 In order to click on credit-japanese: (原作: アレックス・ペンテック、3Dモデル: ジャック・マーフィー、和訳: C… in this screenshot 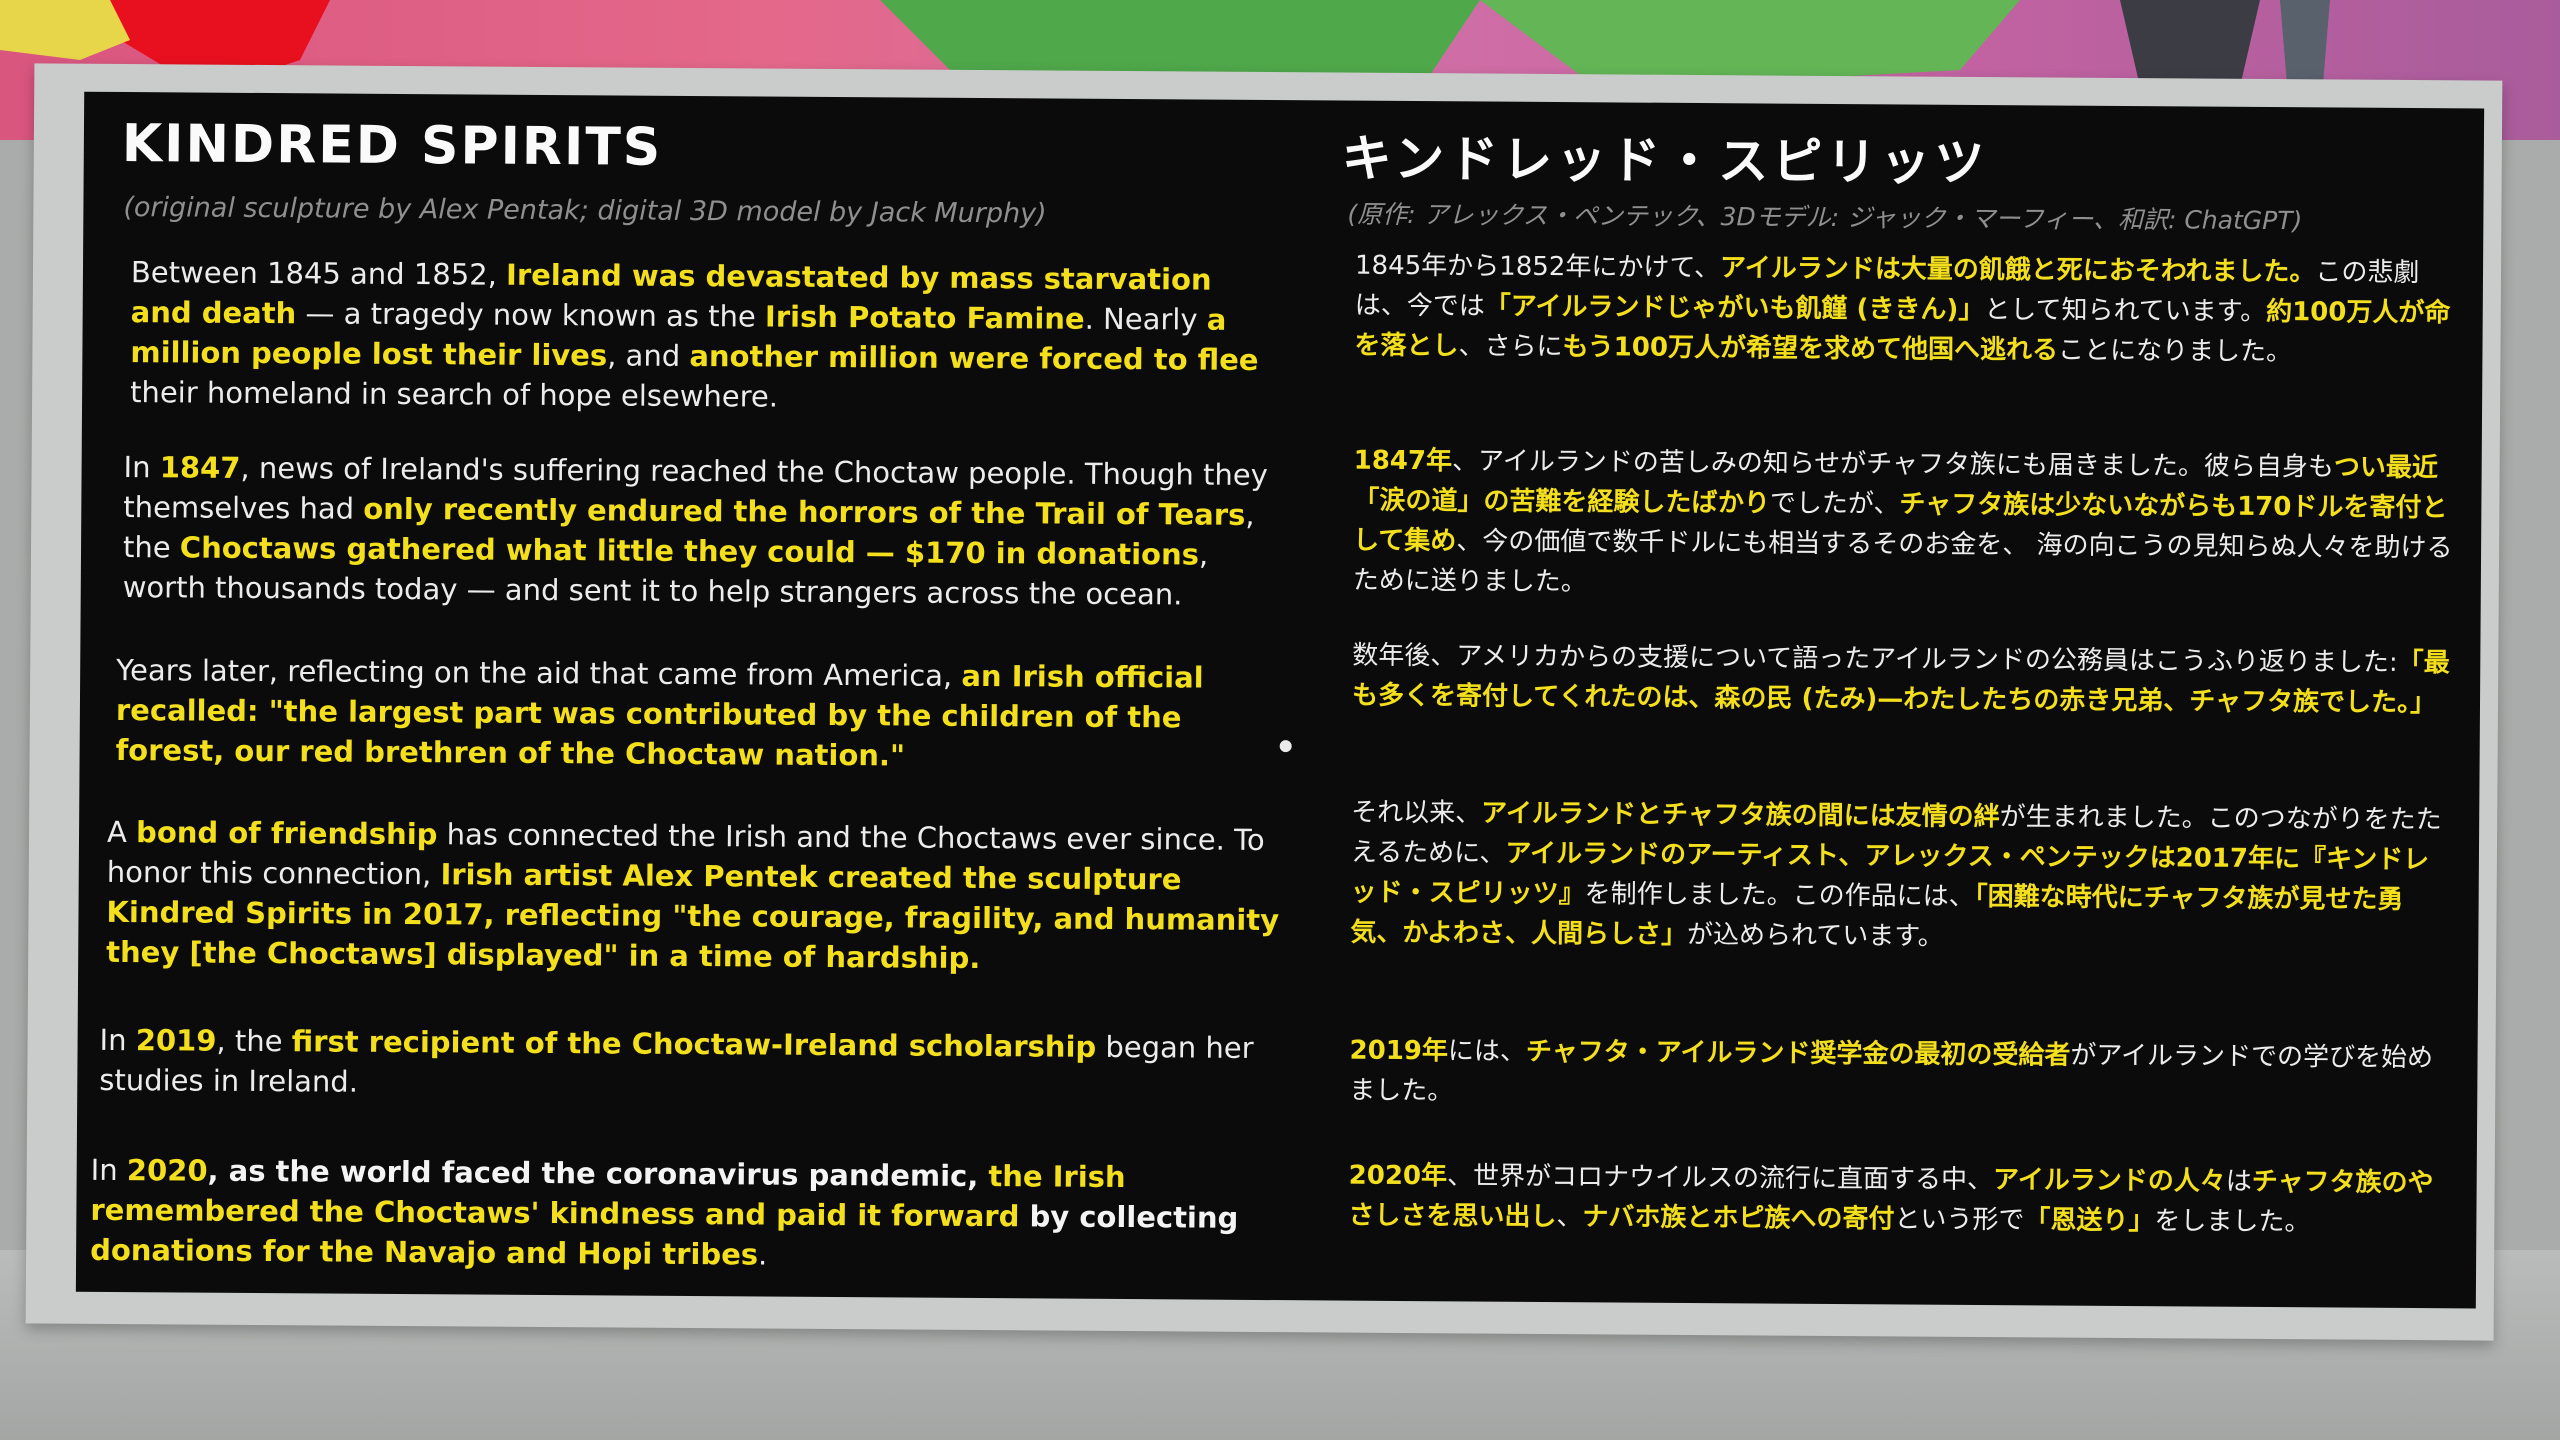, I will do `click(1825, 217)`.